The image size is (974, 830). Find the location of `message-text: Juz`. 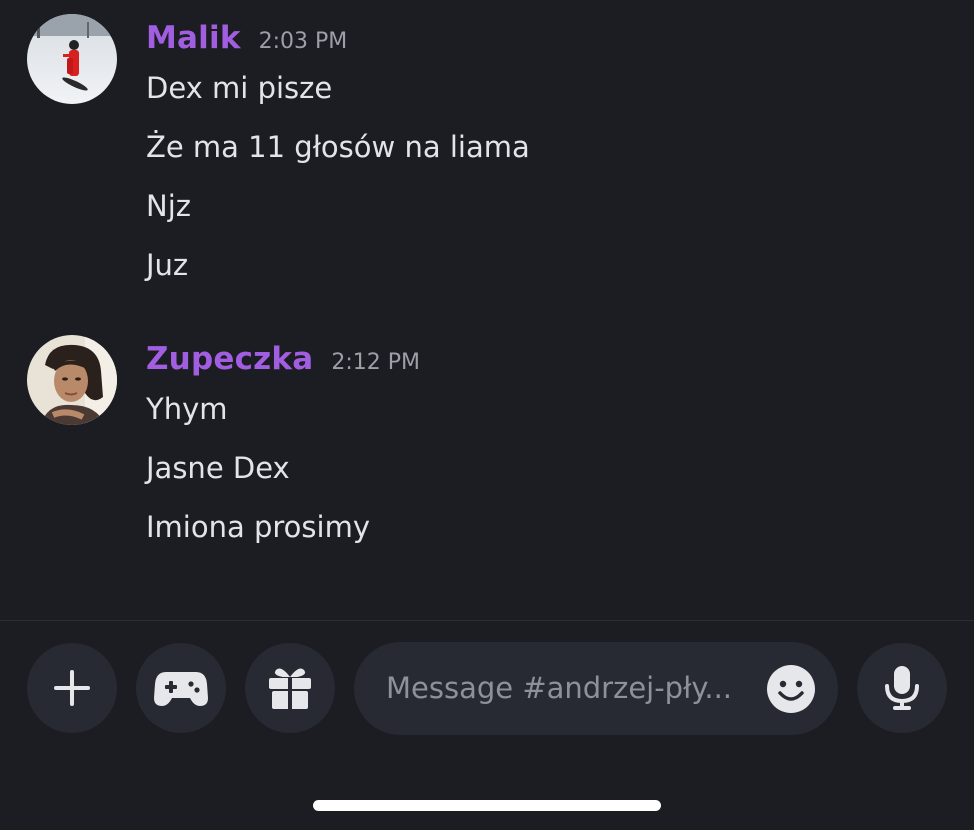

message-text: Juz is located at coordinates (167, 265).